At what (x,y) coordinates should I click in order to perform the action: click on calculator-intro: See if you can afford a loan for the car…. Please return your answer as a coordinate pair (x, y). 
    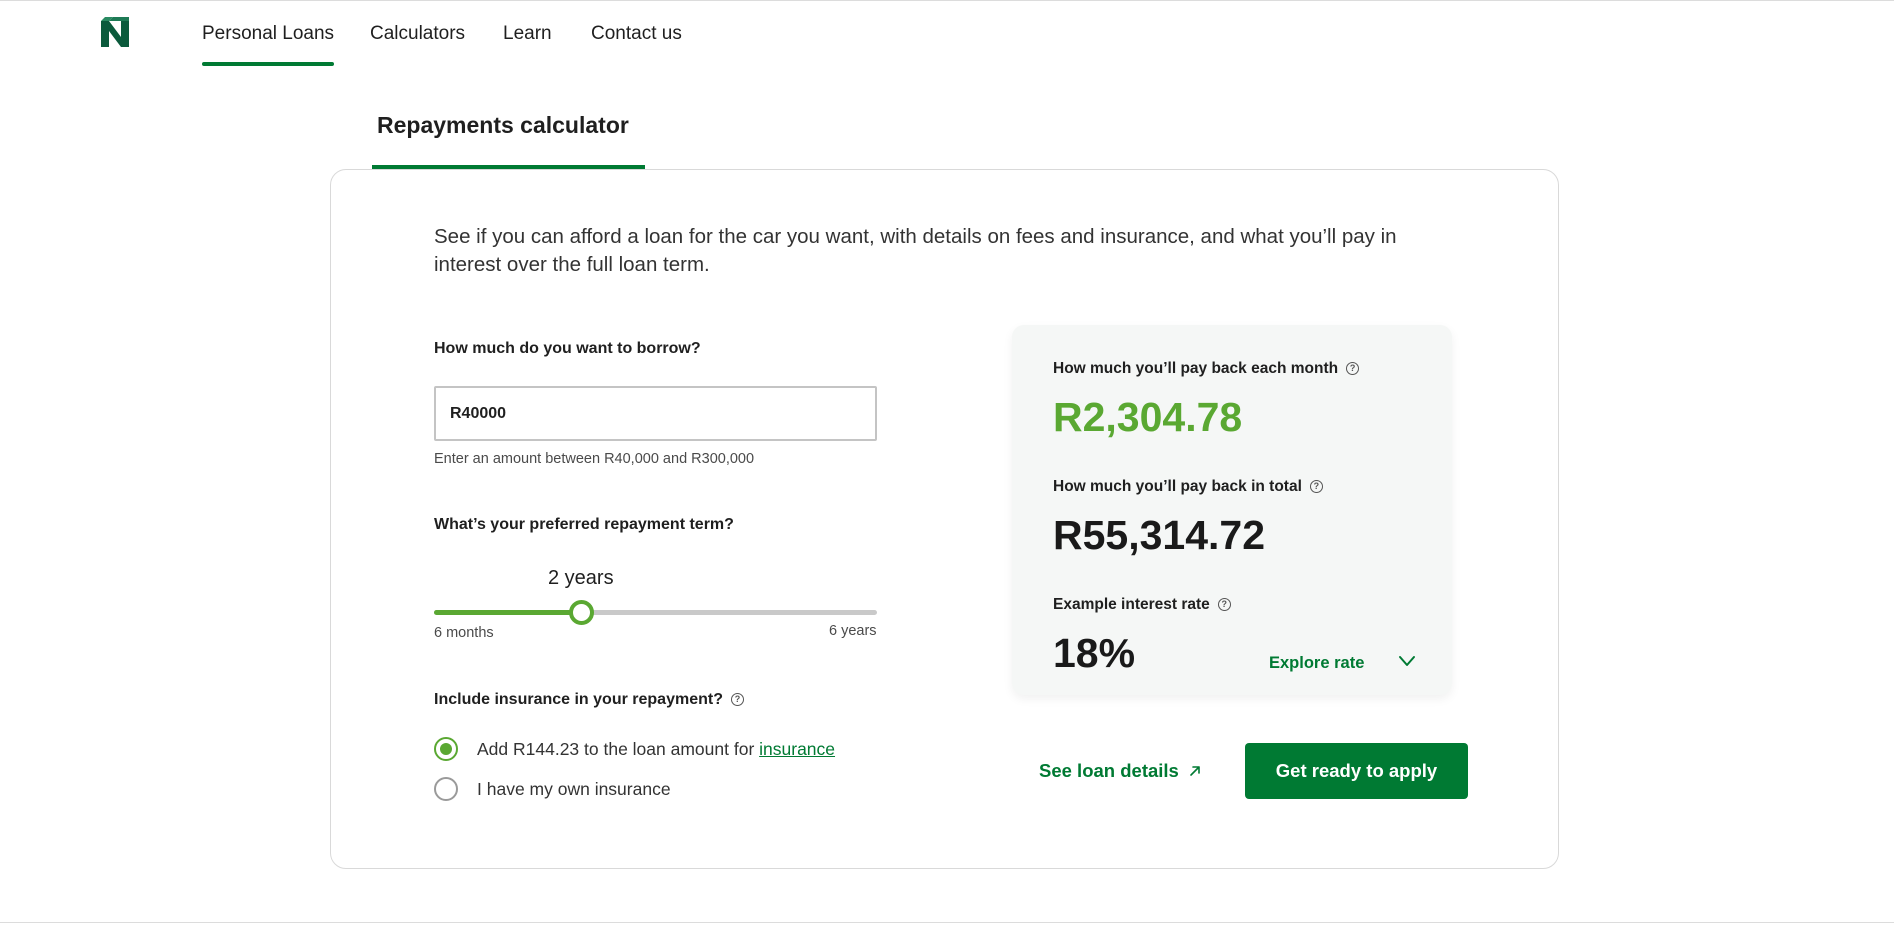
    Looking at the image, I should click on (915, 250).